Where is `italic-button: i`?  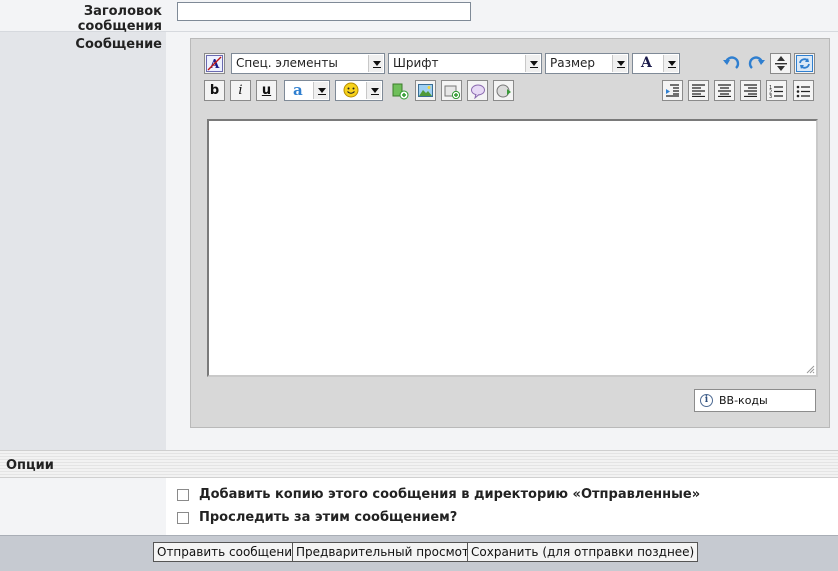 italic-button: i is located at coordinates (240, 90).